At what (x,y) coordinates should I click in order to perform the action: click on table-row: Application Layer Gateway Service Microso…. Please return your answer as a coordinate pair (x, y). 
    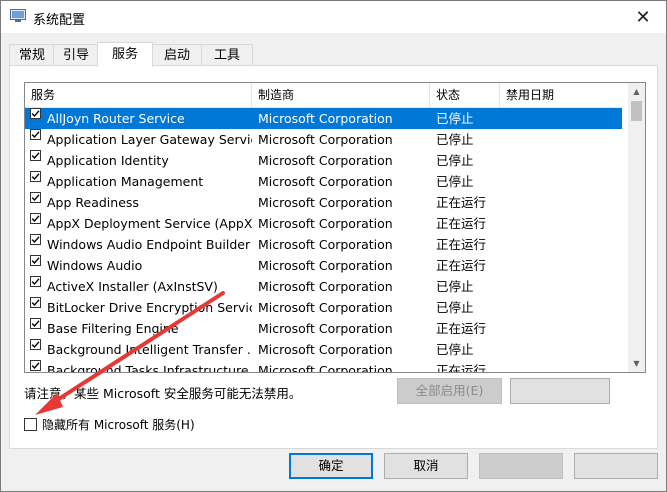
    Looking at the image, I should click on (323, 139).